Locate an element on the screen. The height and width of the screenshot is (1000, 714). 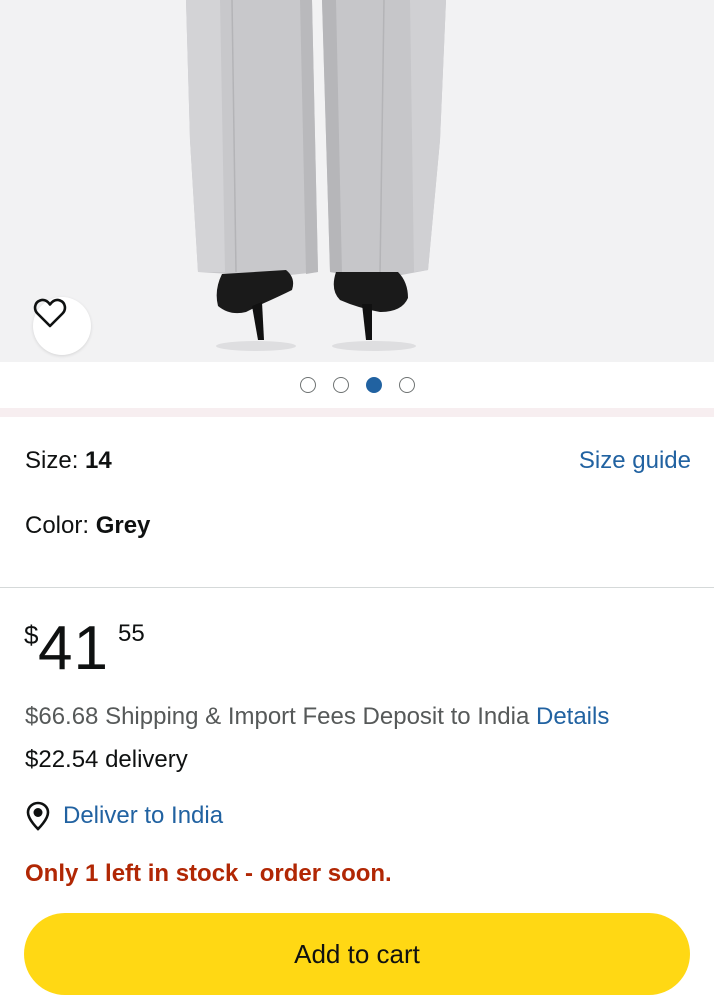
product-photo is located at coordinates (316, 175).